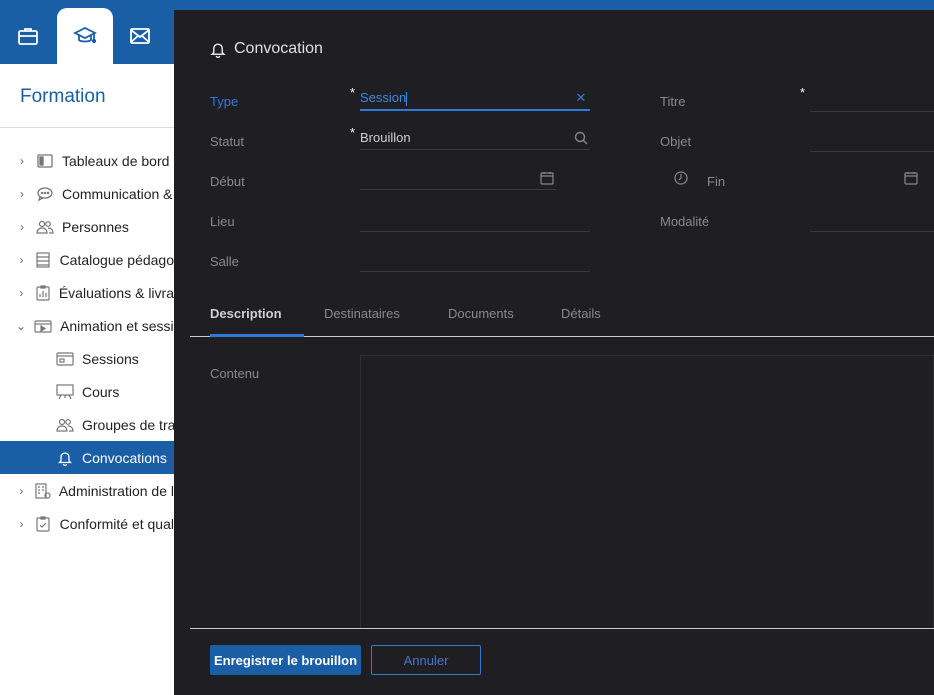 Image resolution: width=934 pixels, height=695 pixels. What do you see at coordinates (116, 490) in the screenshot?
I see `sidebar-item-label: Administration de l` at bounding box center [116, 490].